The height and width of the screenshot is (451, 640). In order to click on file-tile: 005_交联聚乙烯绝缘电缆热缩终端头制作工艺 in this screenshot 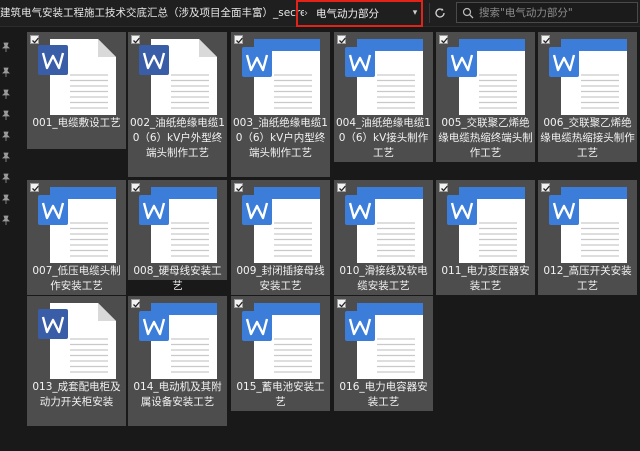, I will do `click(485, 97)`.